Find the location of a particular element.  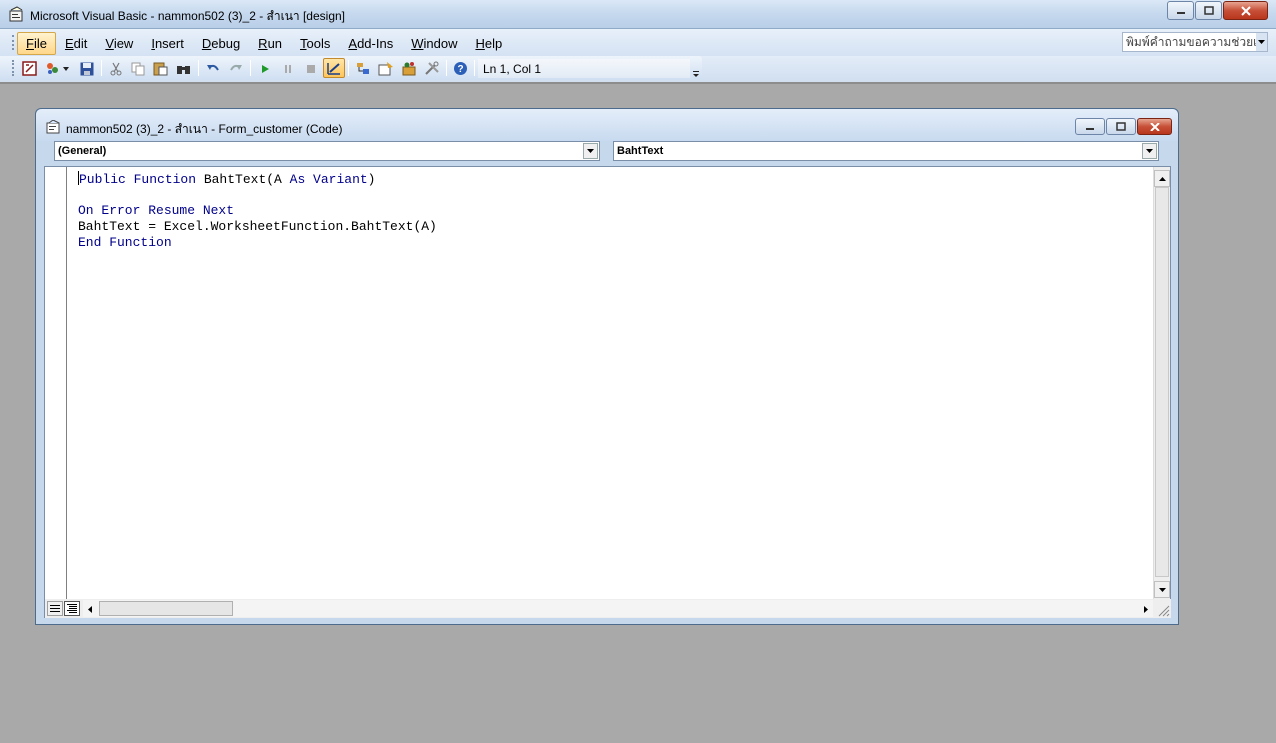

margin-indicator-bar is located at coordinates (56, 383).